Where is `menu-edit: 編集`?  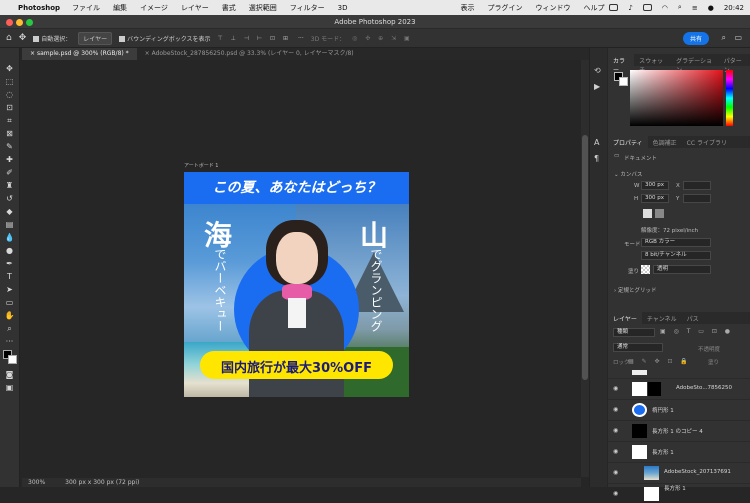 menu-edit: 編集 is located at coordinates (120, 8).